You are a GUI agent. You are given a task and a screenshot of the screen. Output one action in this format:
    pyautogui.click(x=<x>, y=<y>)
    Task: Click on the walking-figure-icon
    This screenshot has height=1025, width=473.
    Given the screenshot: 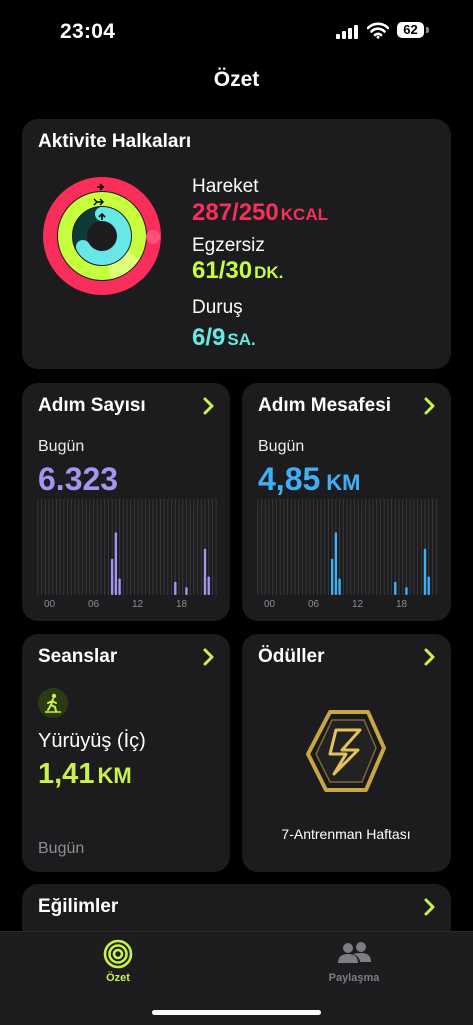 What is the action you would take?
    pyautogui.click(x=53, y=703)
    